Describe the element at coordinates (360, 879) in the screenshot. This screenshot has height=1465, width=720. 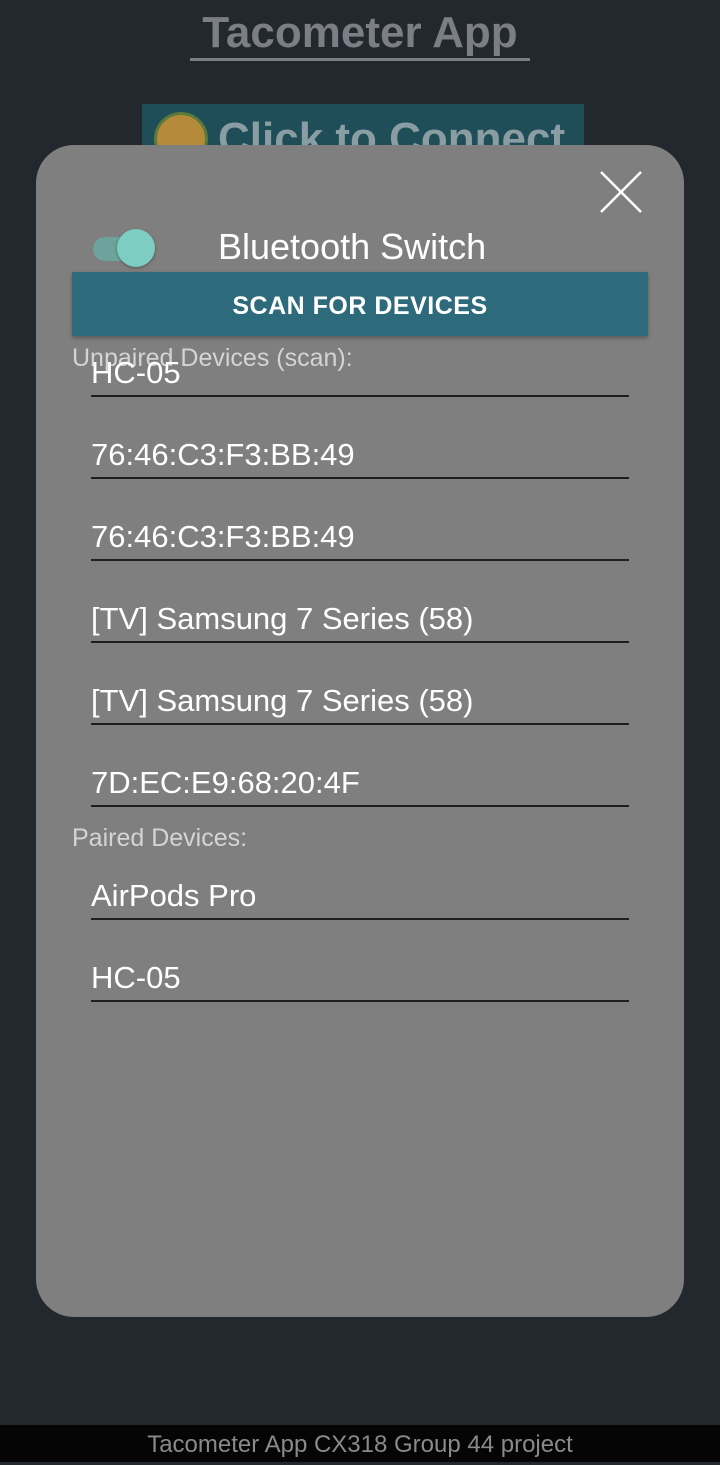
I see `device-list-item: AirPods Pro` at that location.